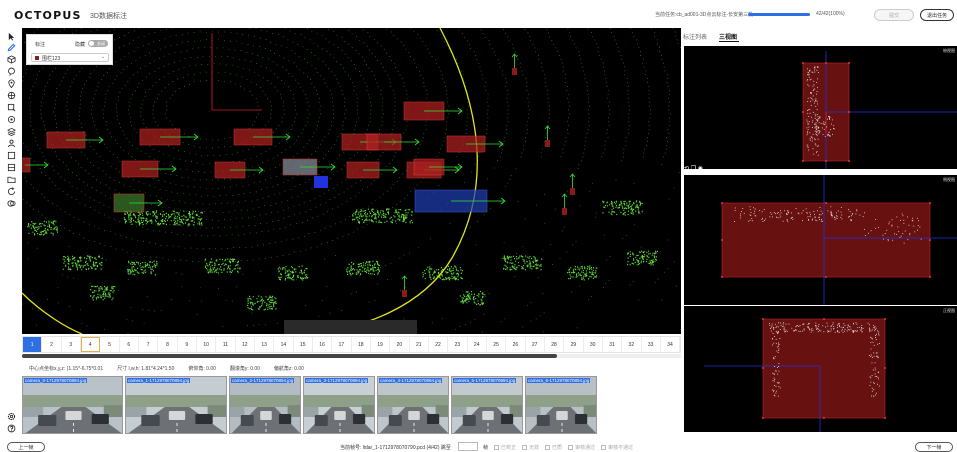  I want to click on copy-icon: ❐, so click(693, 169).